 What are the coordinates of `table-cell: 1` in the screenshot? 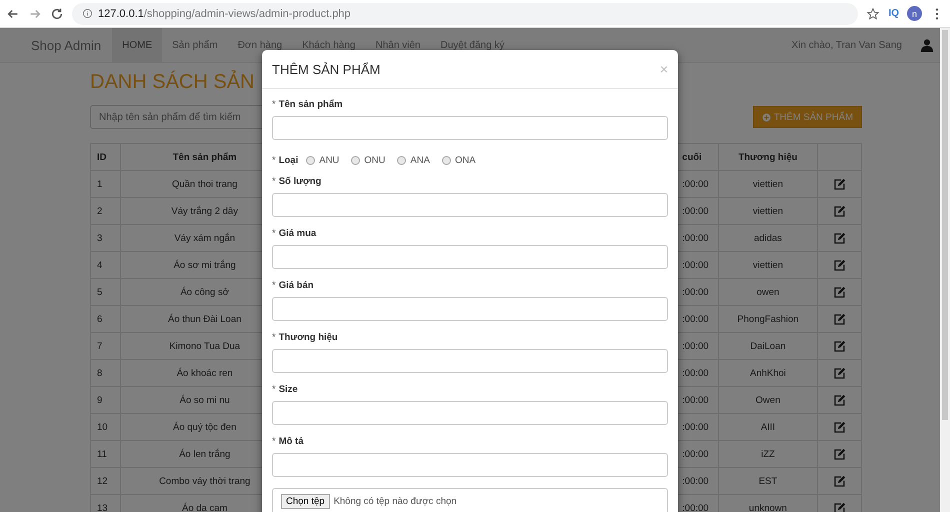 It's located at (105, 184).